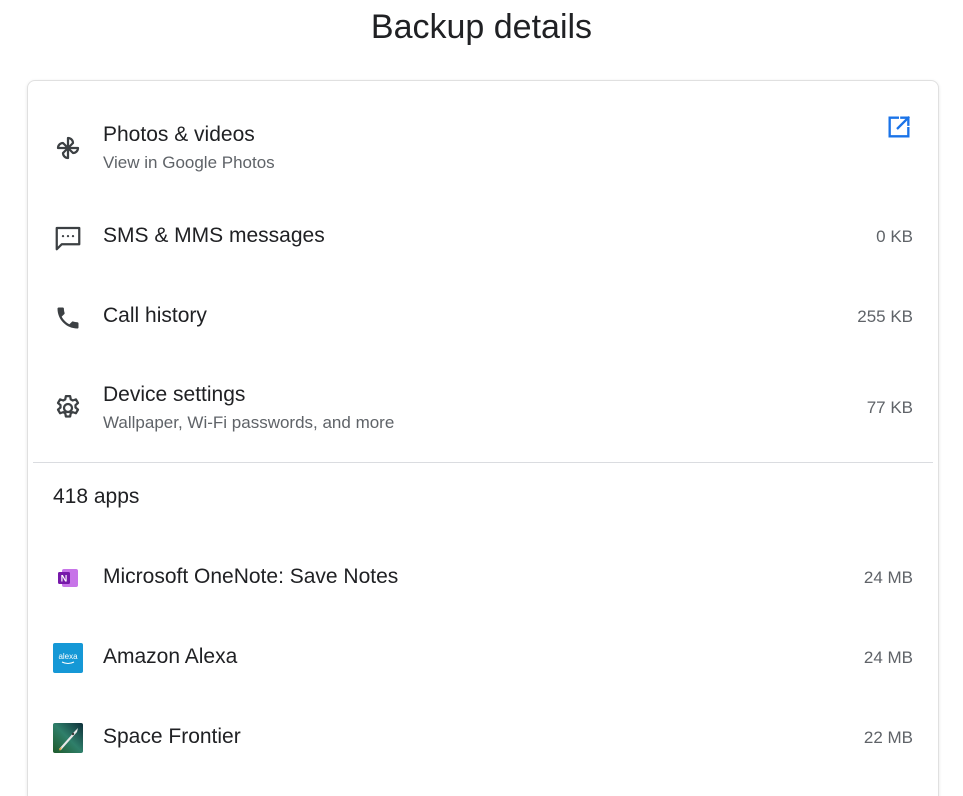 The height and width of the screenshot is (796, 963). I want to click on open-in-new-icon, so click(899, 127).